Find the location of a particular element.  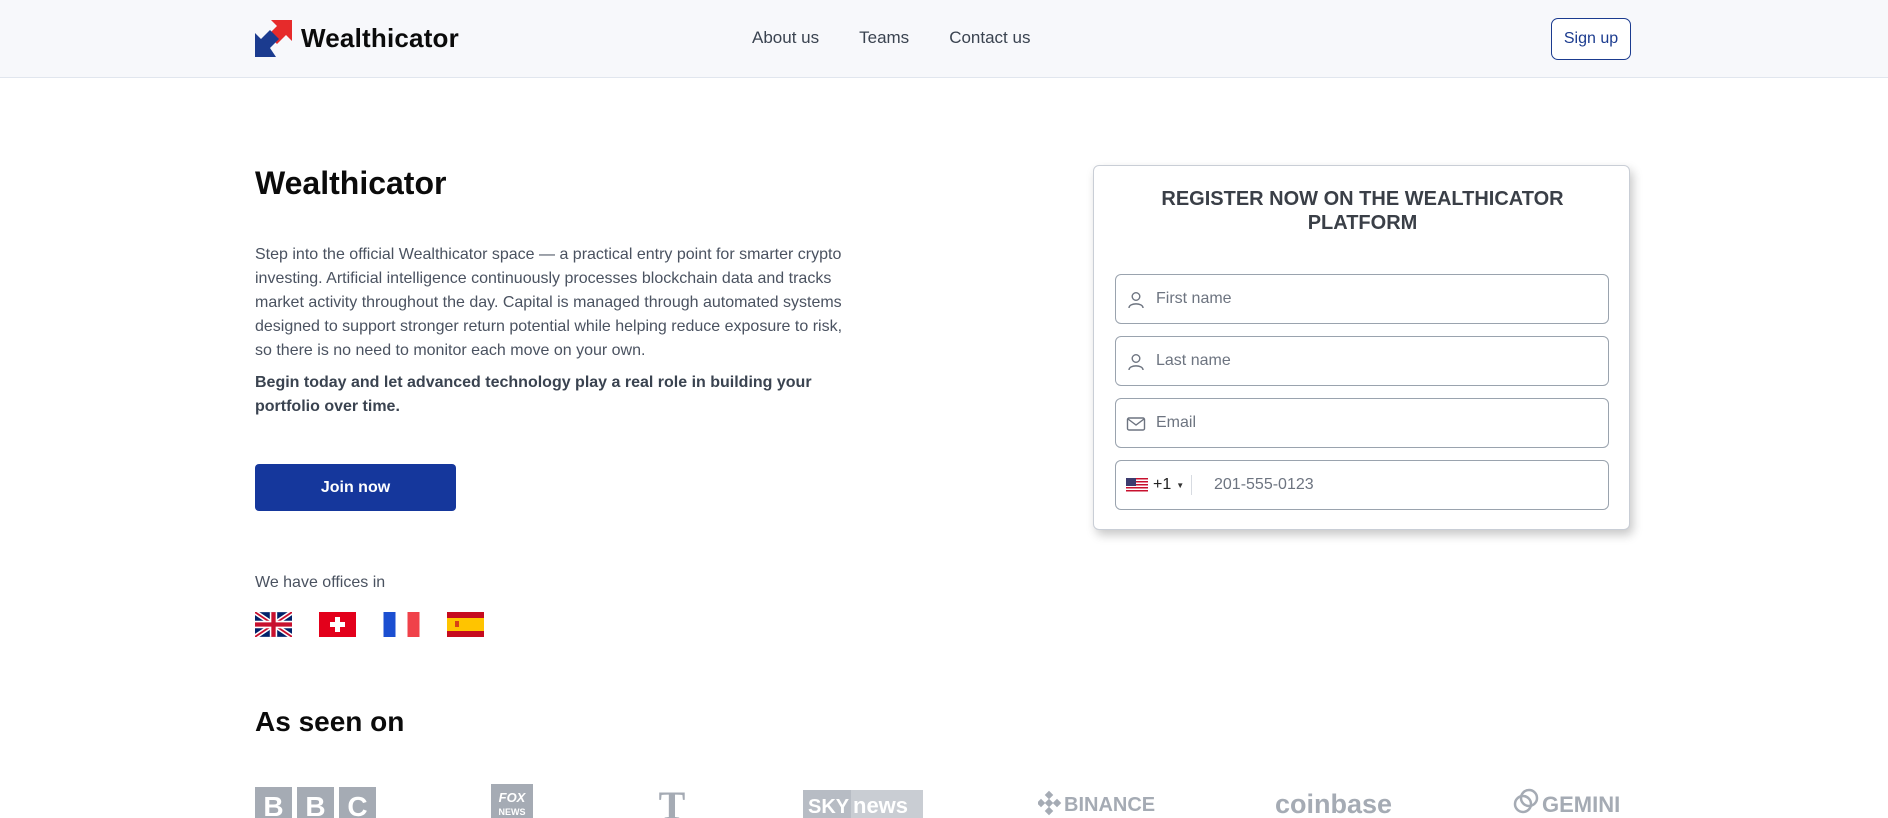

svg-text: coinbase is located at coordinates (1333, 803).